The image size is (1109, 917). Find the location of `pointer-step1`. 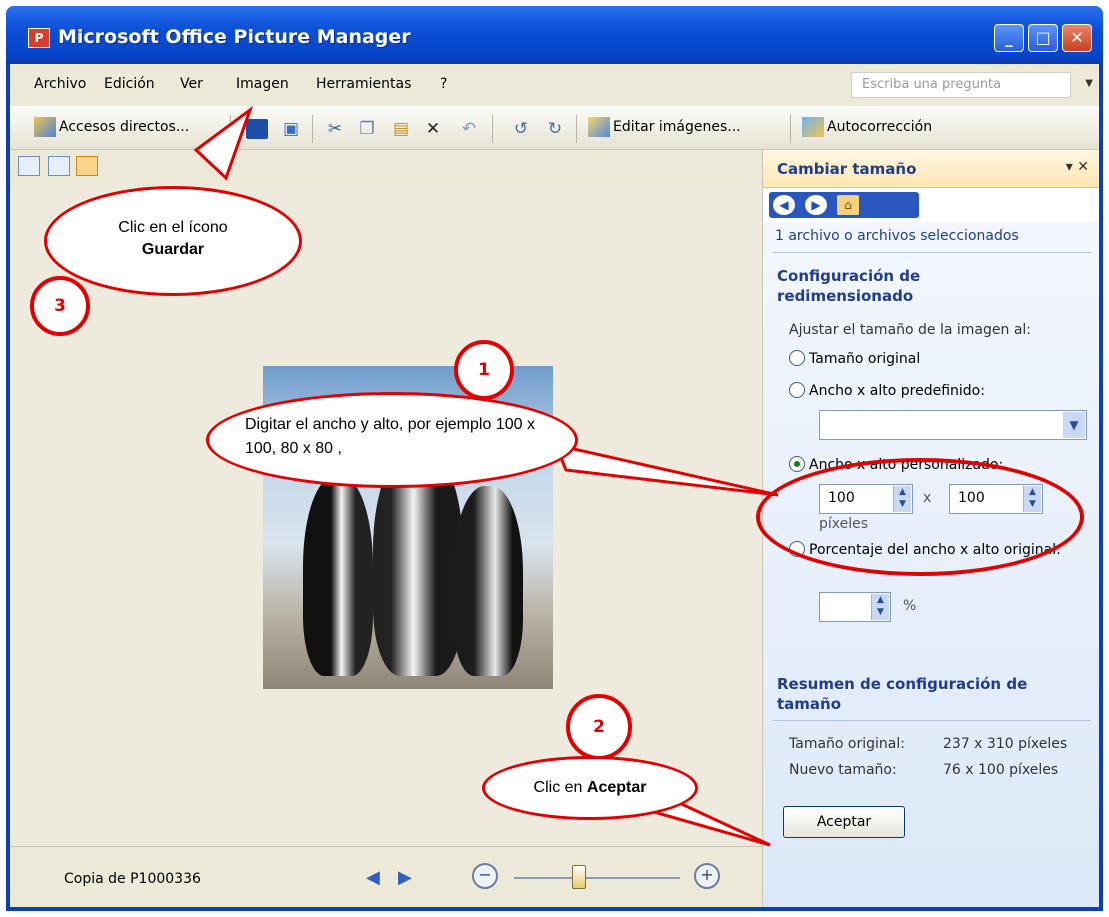

pointer-step1 is located at coordinates (666, 469).